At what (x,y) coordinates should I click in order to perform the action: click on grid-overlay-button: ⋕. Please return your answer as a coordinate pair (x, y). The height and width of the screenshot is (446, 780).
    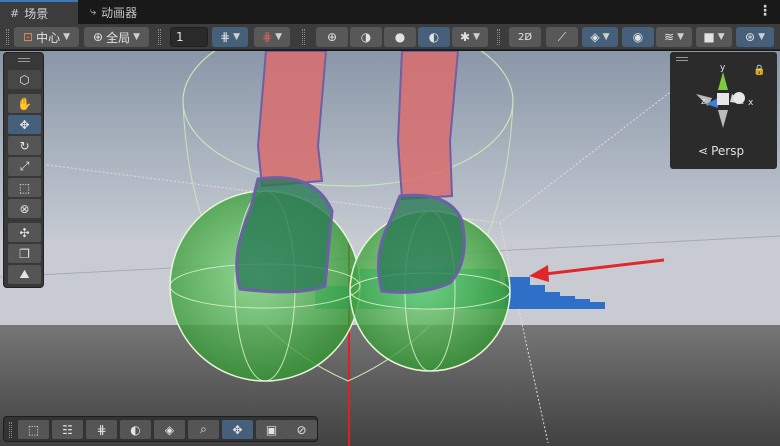
    Looking at the image, I should click on (101, 429).